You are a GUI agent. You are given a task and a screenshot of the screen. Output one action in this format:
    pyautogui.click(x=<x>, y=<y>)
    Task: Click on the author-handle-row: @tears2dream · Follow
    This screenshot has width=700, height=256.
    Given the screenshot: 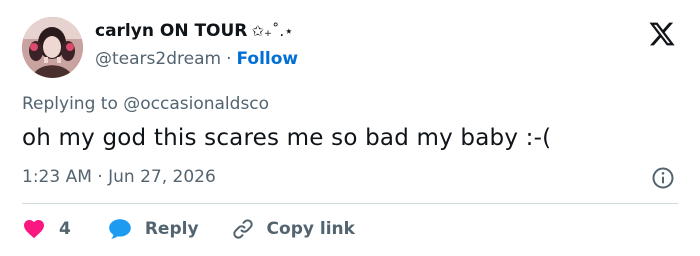 What is the action you would take?
    pyautogui.click(x=196, y=59)
    